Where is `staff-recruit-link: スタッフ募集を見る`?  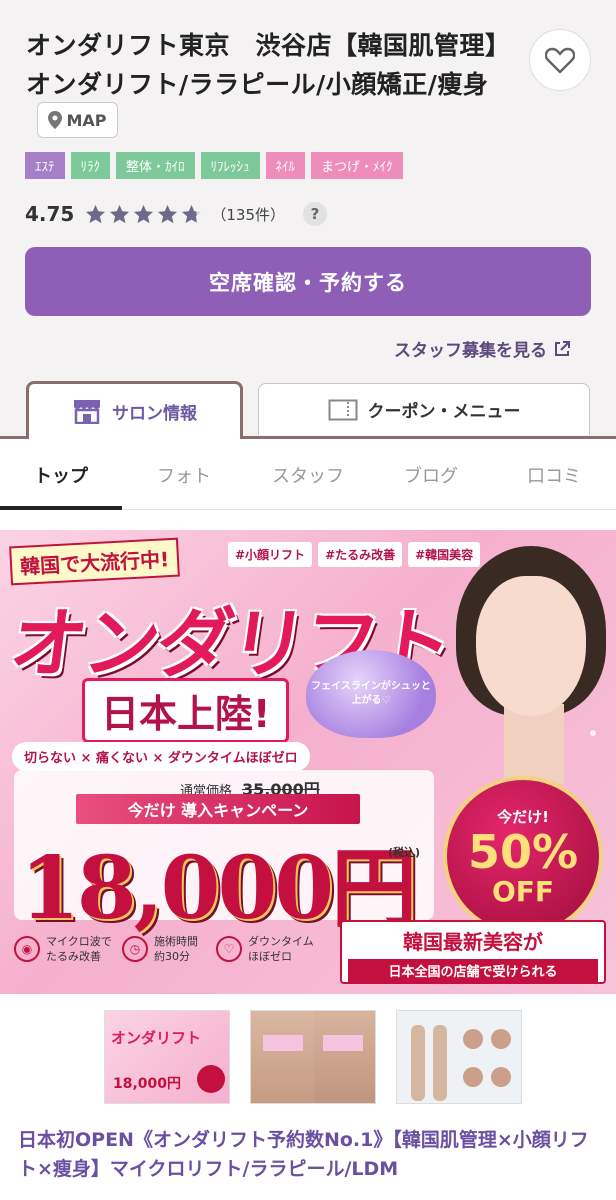 staff-recruit-link: スタッフ募集を見る is located at coordinates (482, 348).